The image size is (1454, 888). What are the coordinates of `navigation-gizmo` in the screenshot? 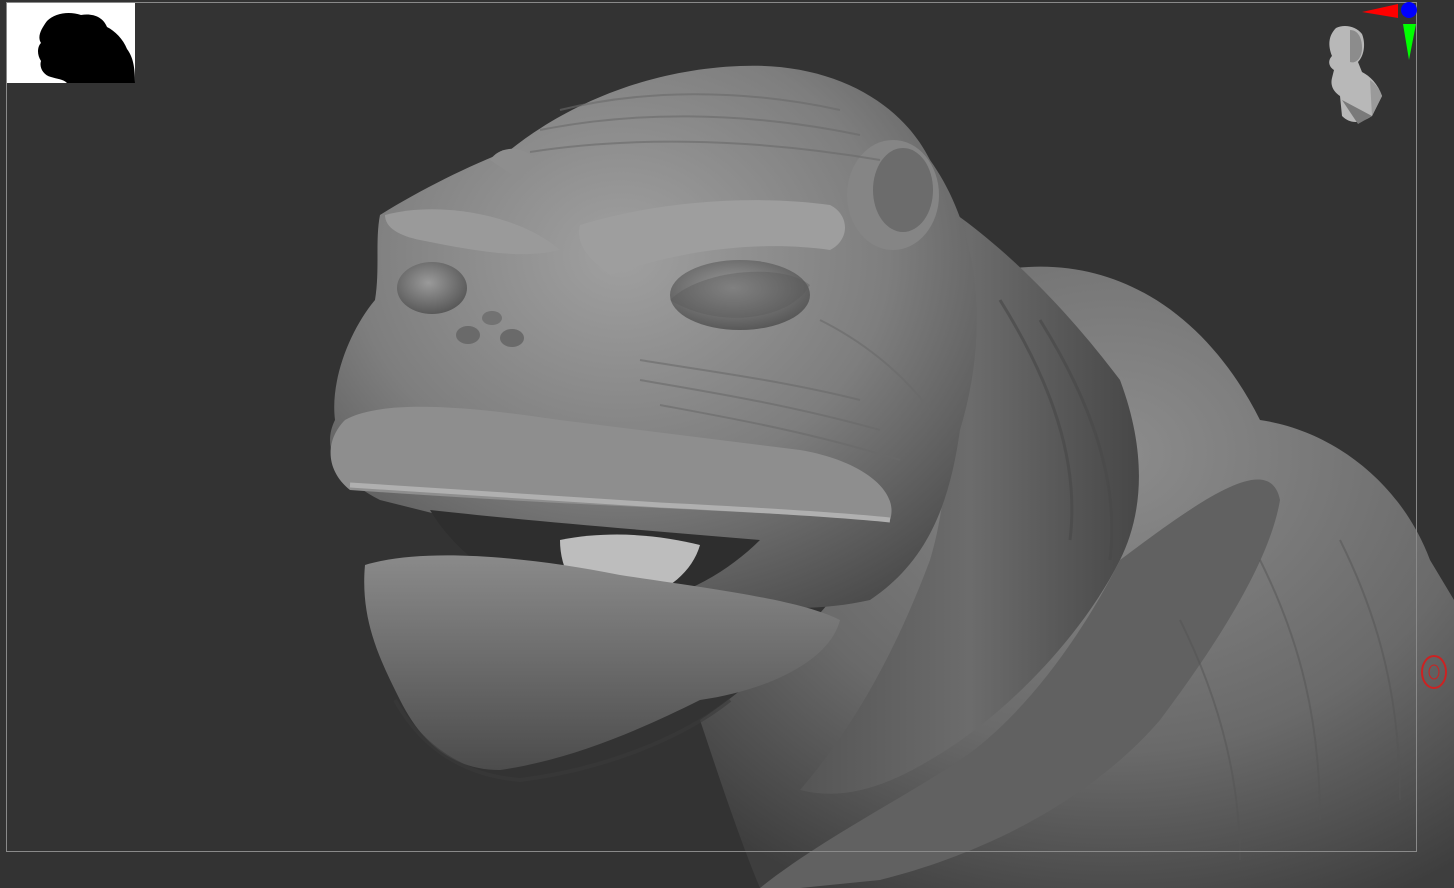 It's located at (1370, 65).